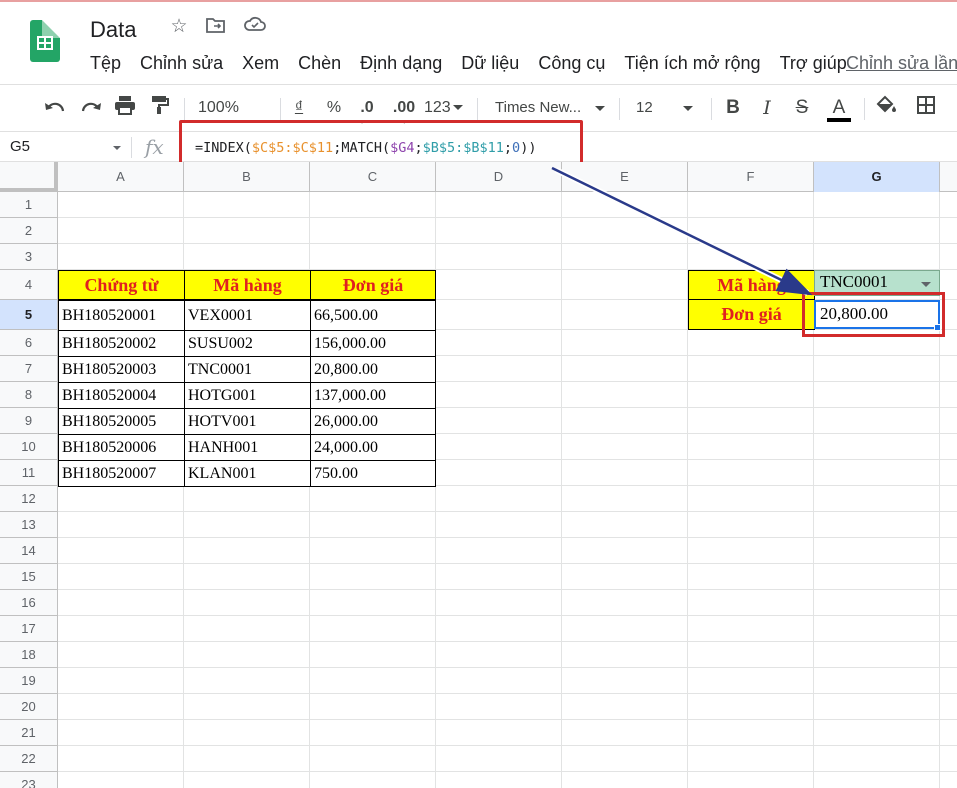 The height and width of the screenshot is (788, 957). What do you see at coordinates (625, 177) in the screenshot?
I see `column-header-e: E` at bounding box center [625, 177].